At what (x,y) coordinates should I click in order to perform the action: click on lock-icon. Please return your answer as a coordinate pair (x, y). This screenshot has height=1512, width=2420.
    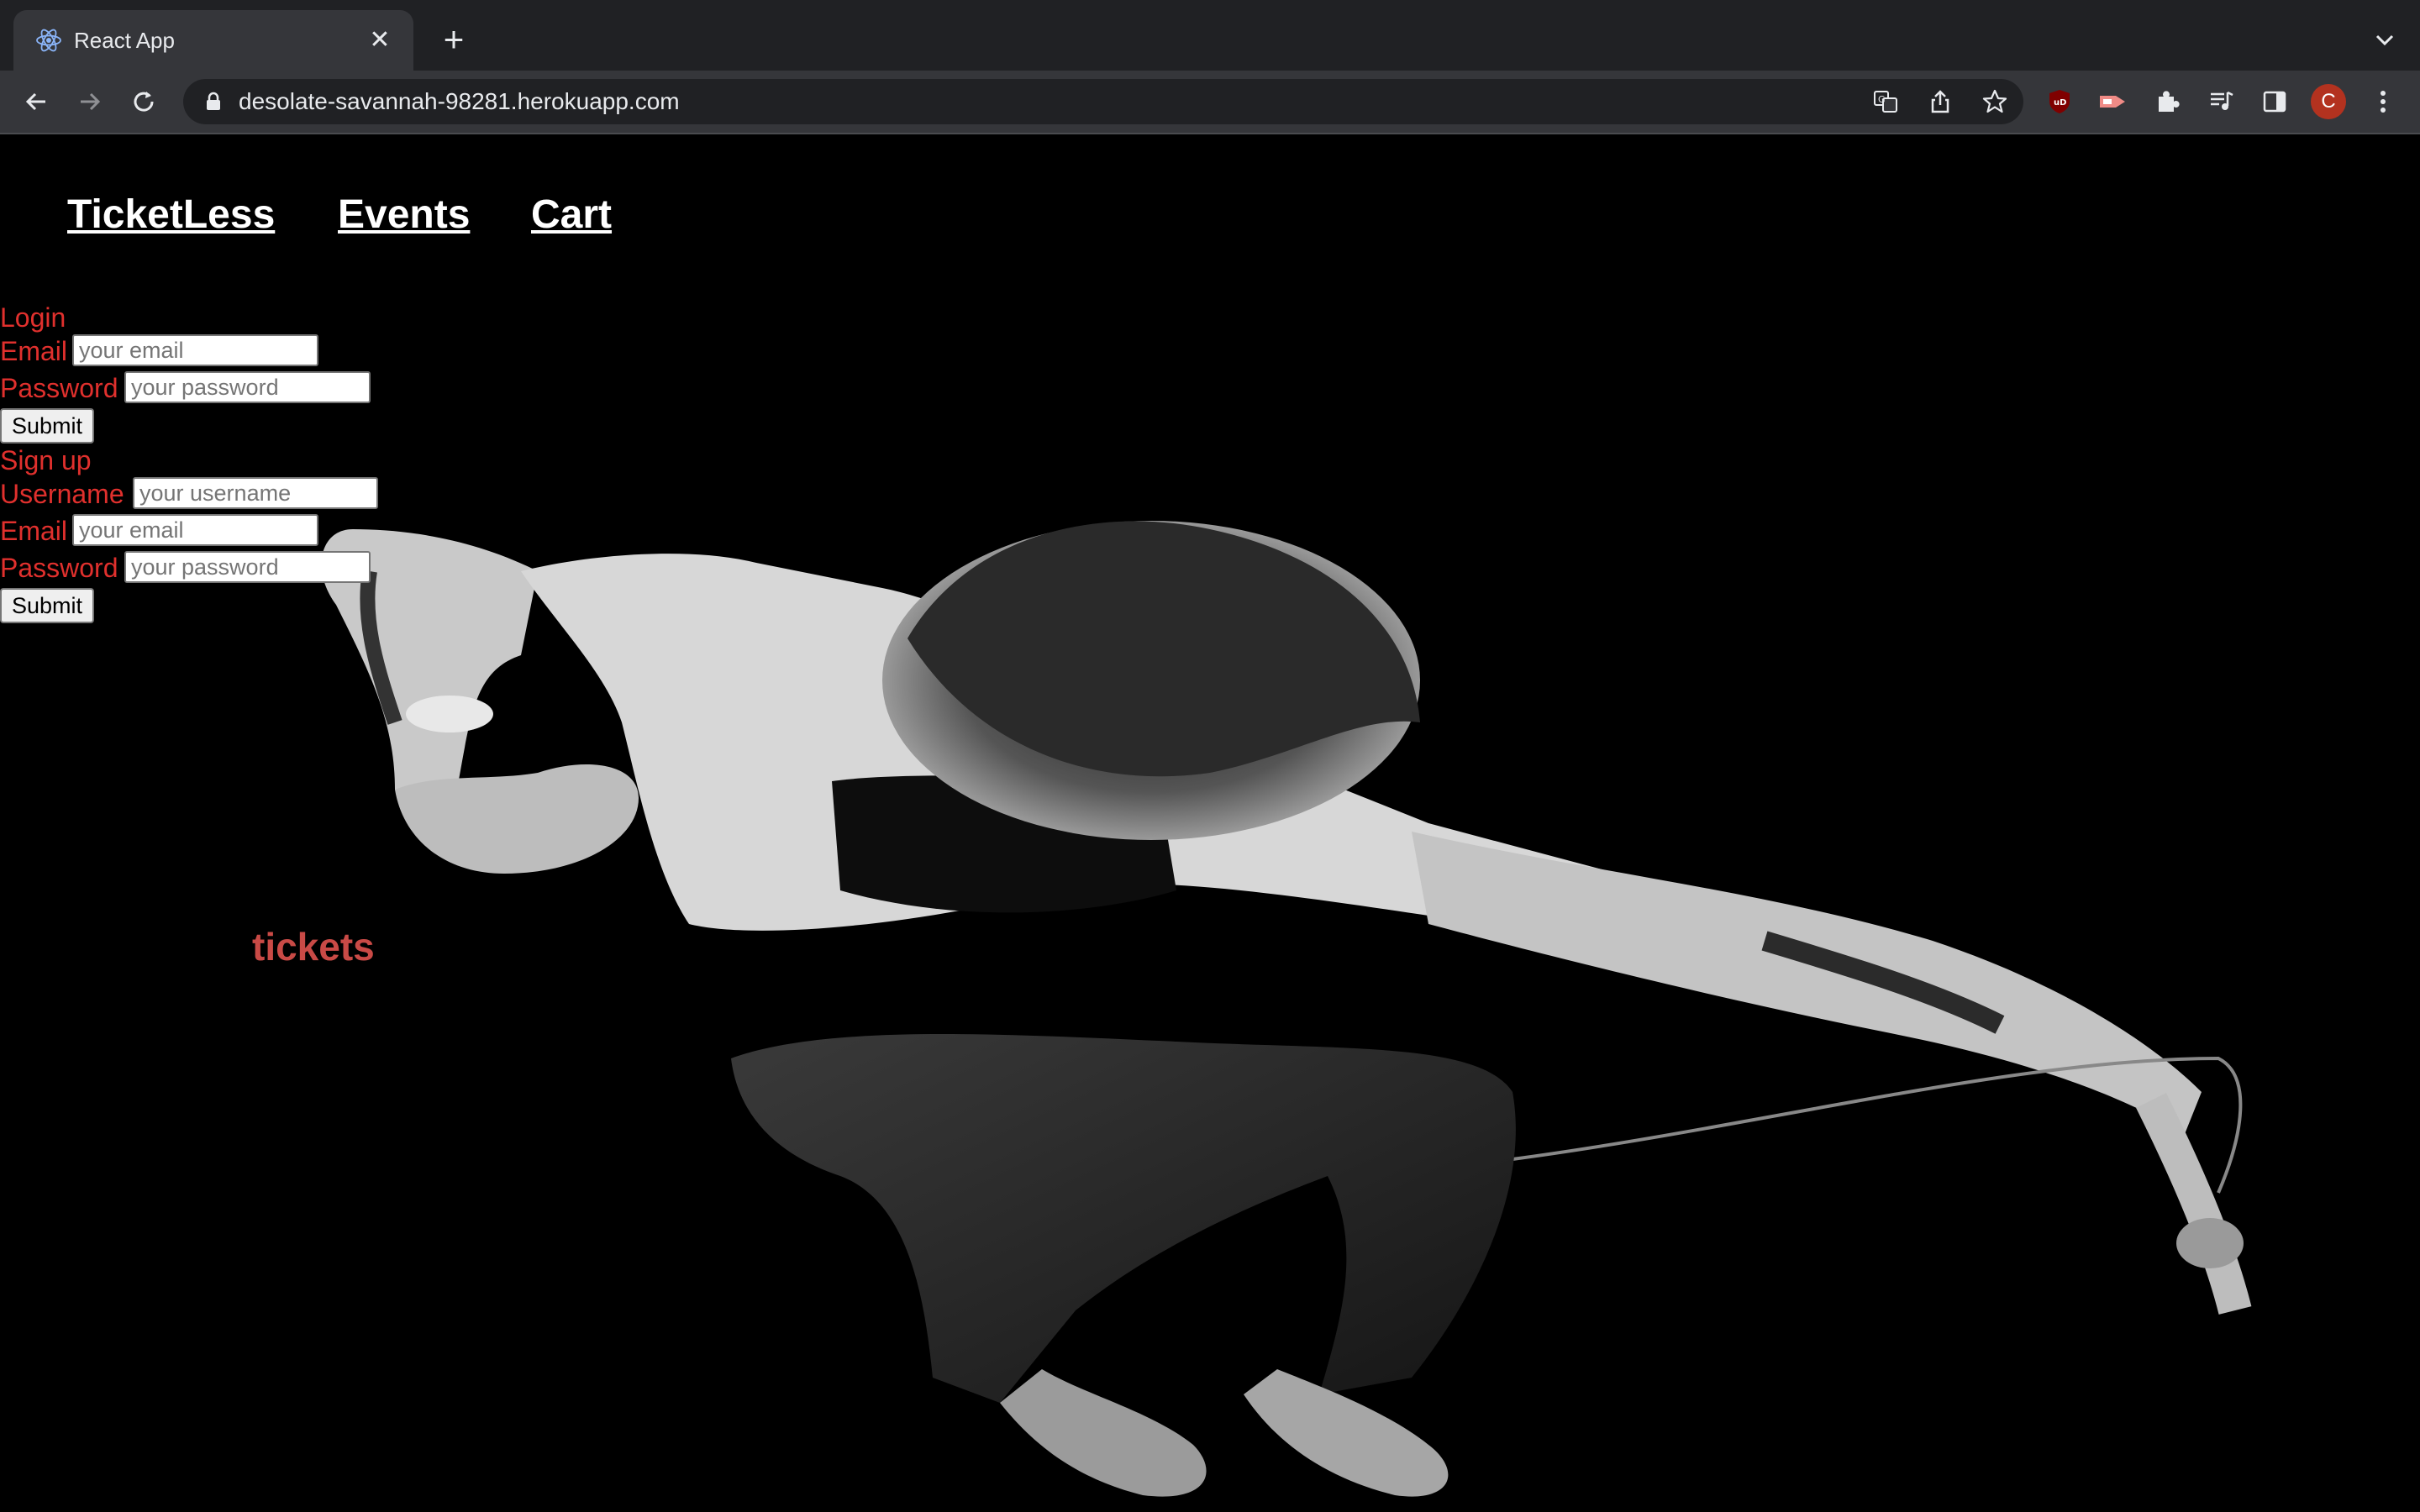
    Looking at the image, I should click on (214, 101).